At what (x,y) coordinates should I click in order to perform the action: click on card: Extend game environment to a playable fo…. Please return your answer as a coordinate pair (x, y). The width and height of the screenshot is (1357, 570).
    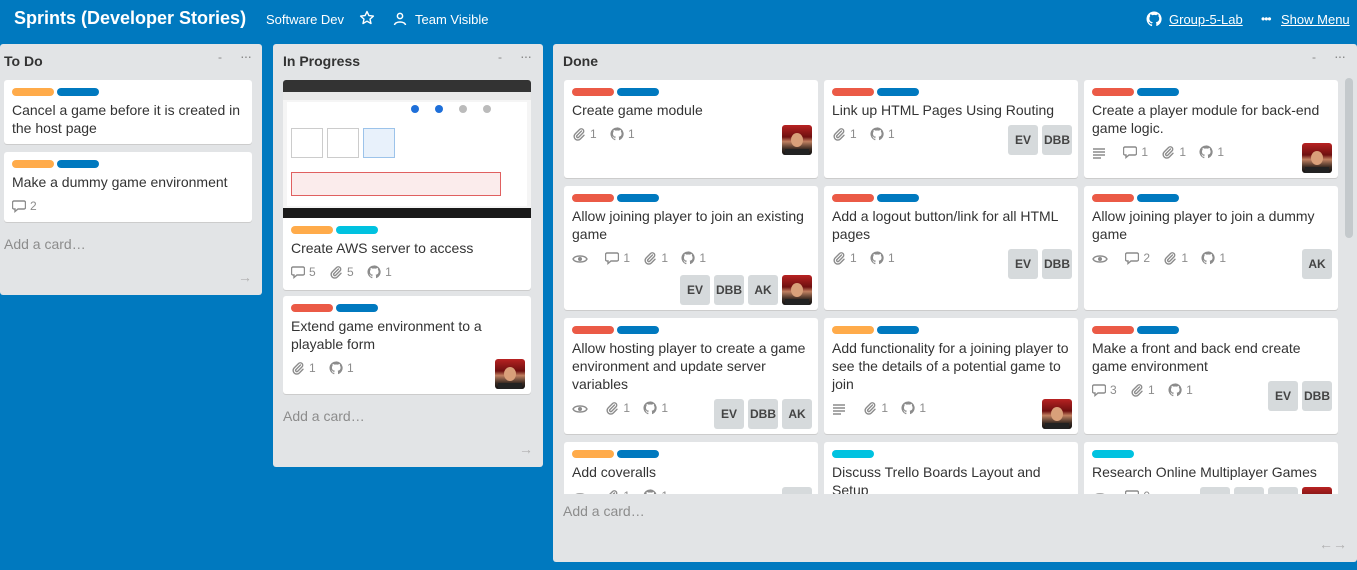
    Looking at the image, I should click on (407, 345).